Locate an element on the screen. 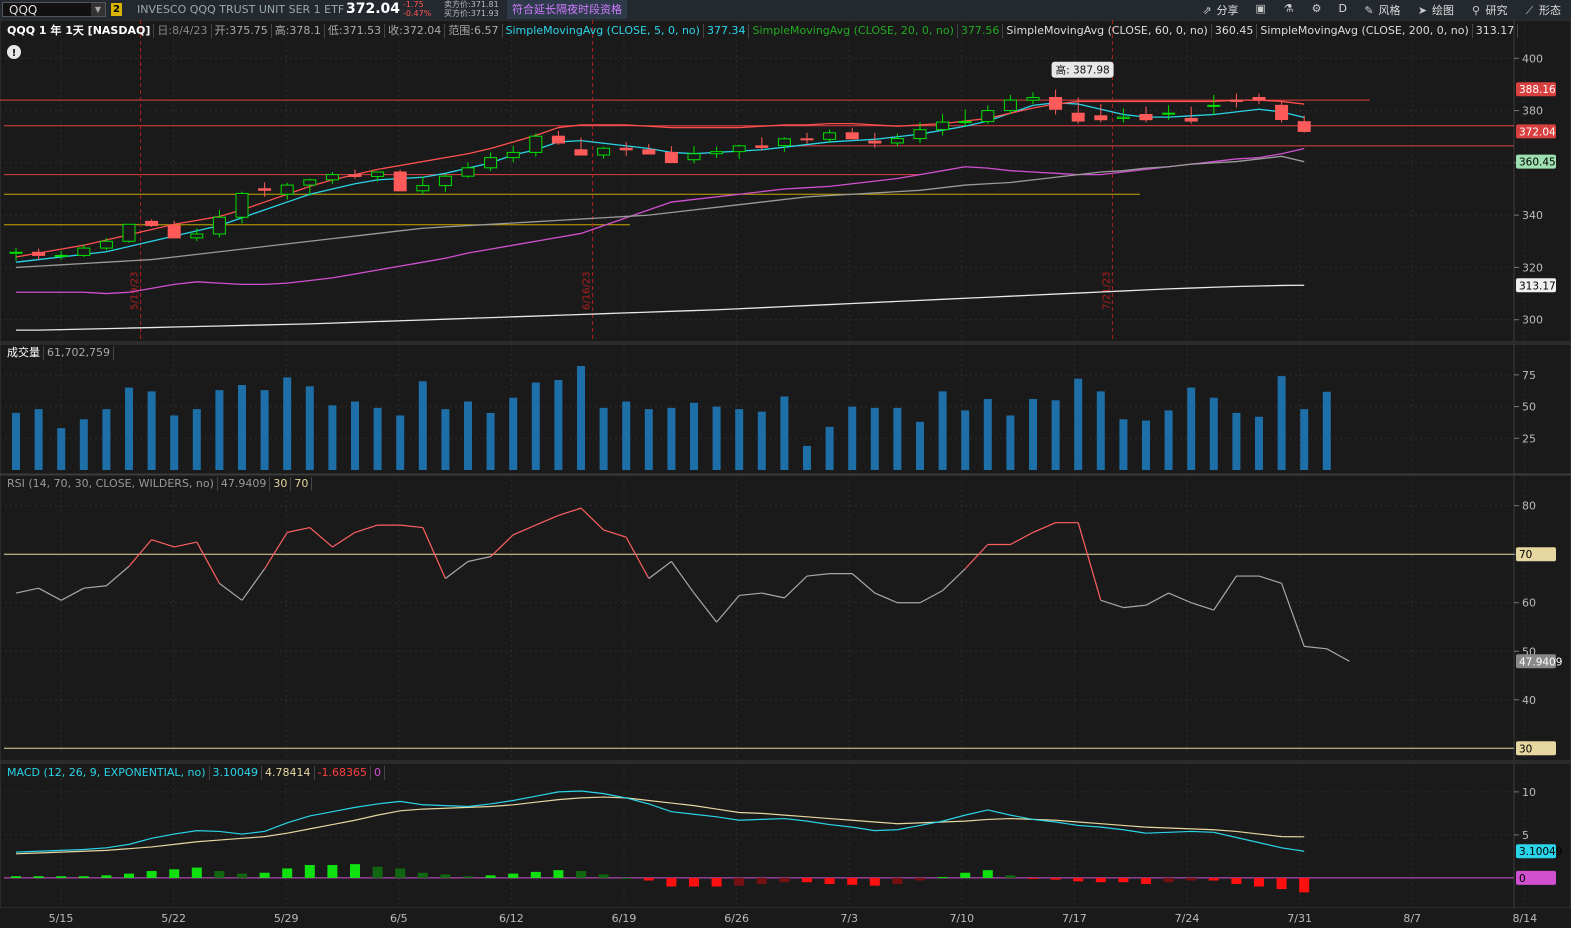  symbol-input: QQQ ▼ is located at coordinates (54, 9).